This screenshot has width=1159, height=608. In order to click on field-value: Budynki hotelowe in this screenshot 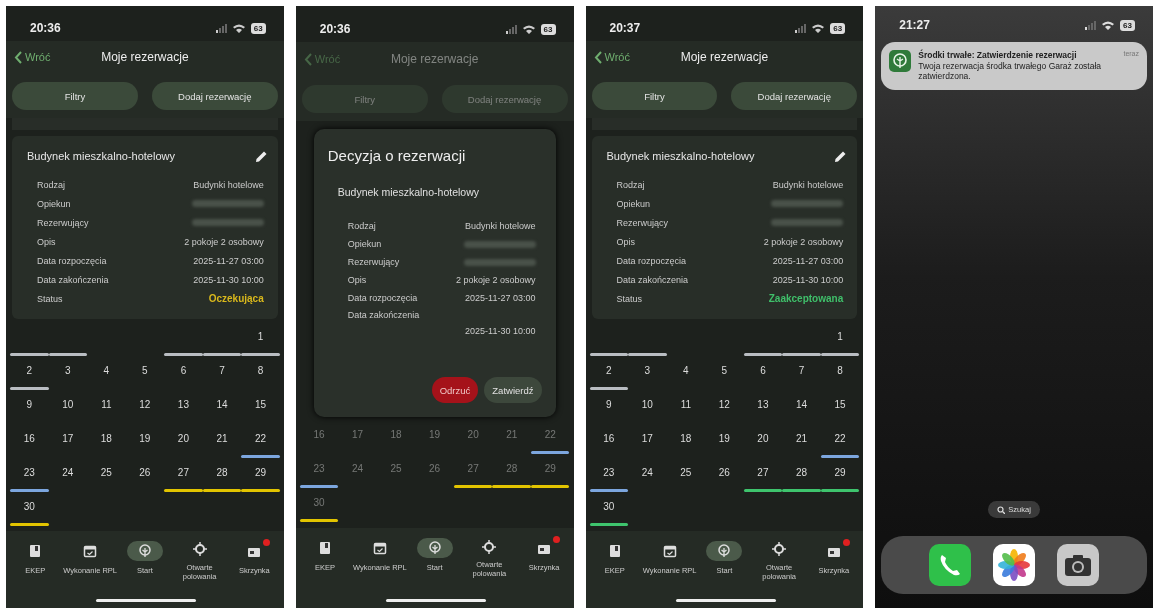, I will do `click(808, 184)`.